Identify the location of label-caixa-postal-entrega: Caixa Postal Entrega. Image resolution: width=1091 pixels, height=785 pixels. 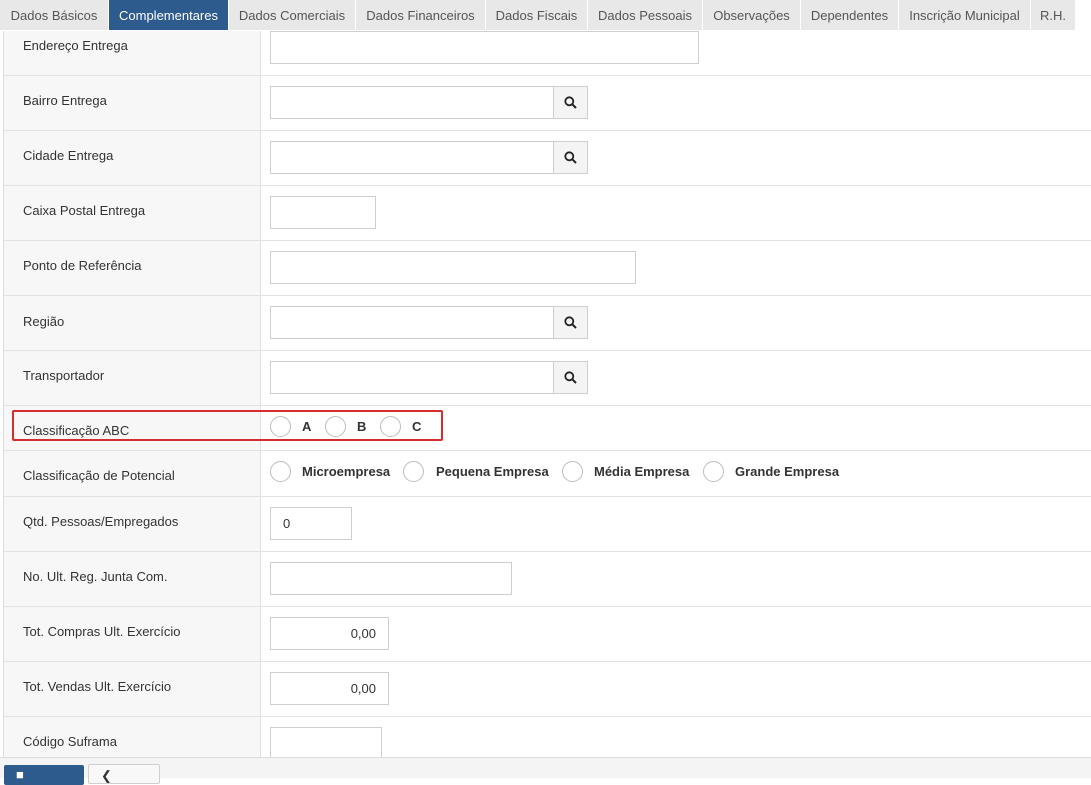
(84, 210).